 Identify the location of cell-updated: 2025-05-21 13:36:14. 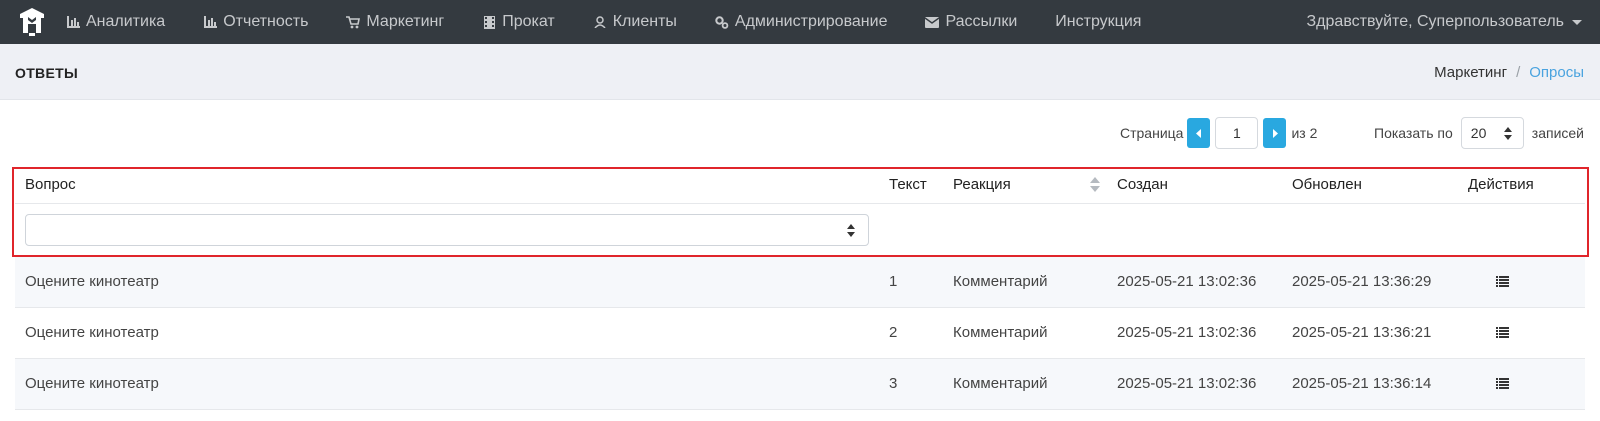
(1362, 383).